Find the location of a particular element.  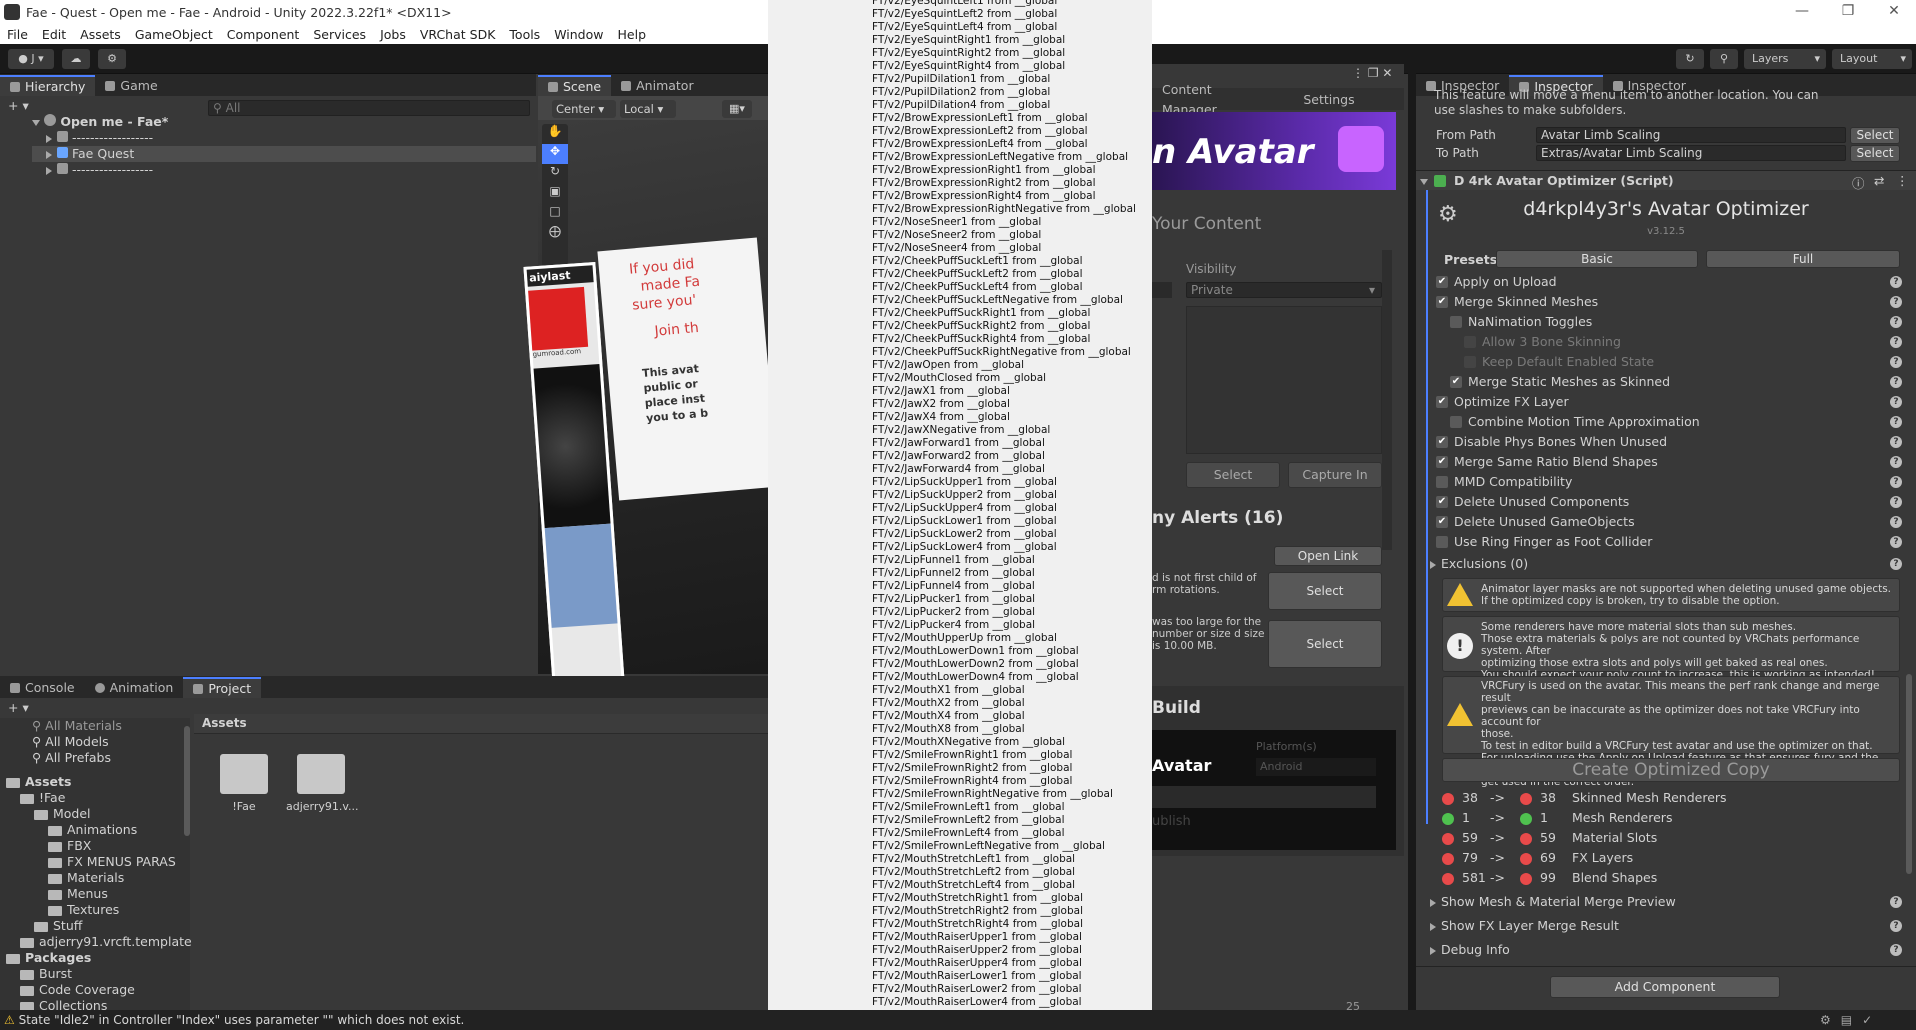

transform-tool-icon: ⨁ is located at coordinates (555, 234).